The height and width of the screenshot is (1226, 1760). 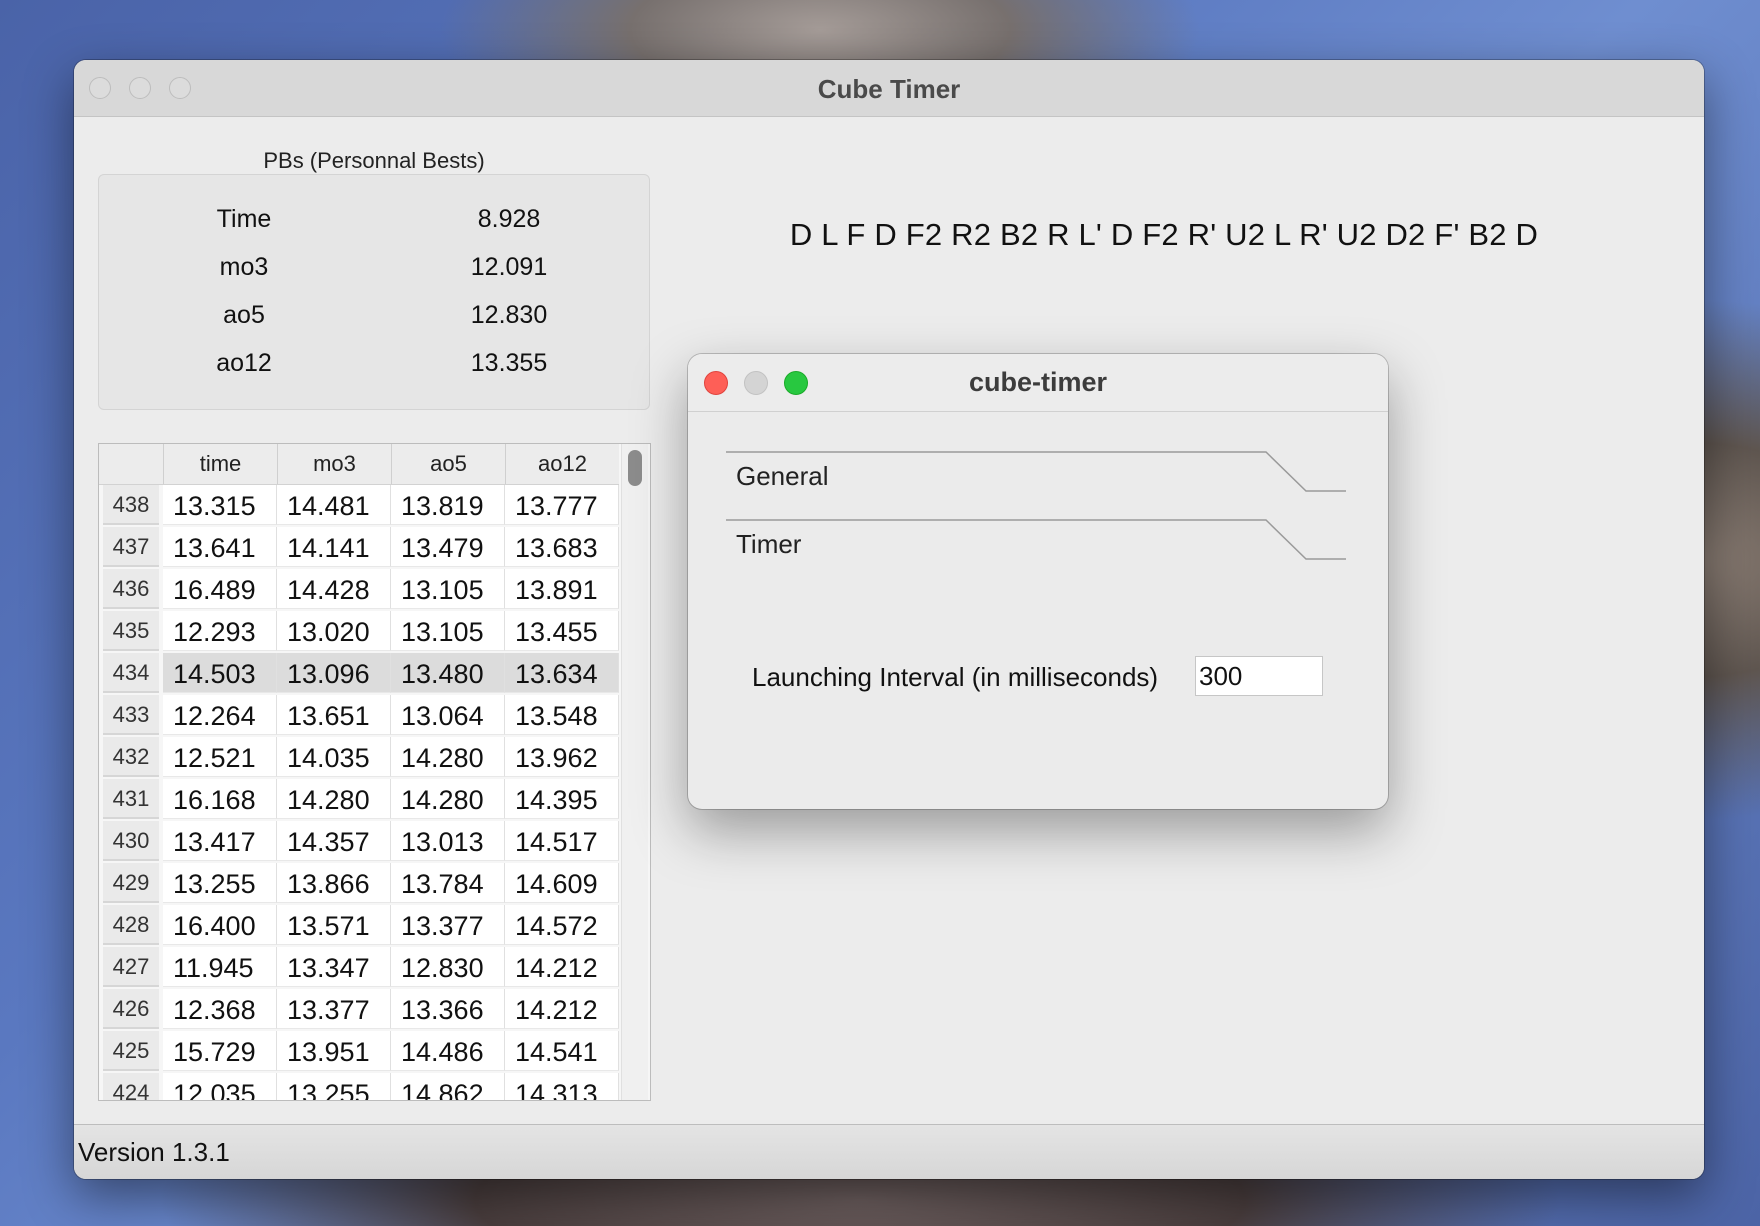 I want to click on column-header-mo3: mo3, so click(x=334, y=464).